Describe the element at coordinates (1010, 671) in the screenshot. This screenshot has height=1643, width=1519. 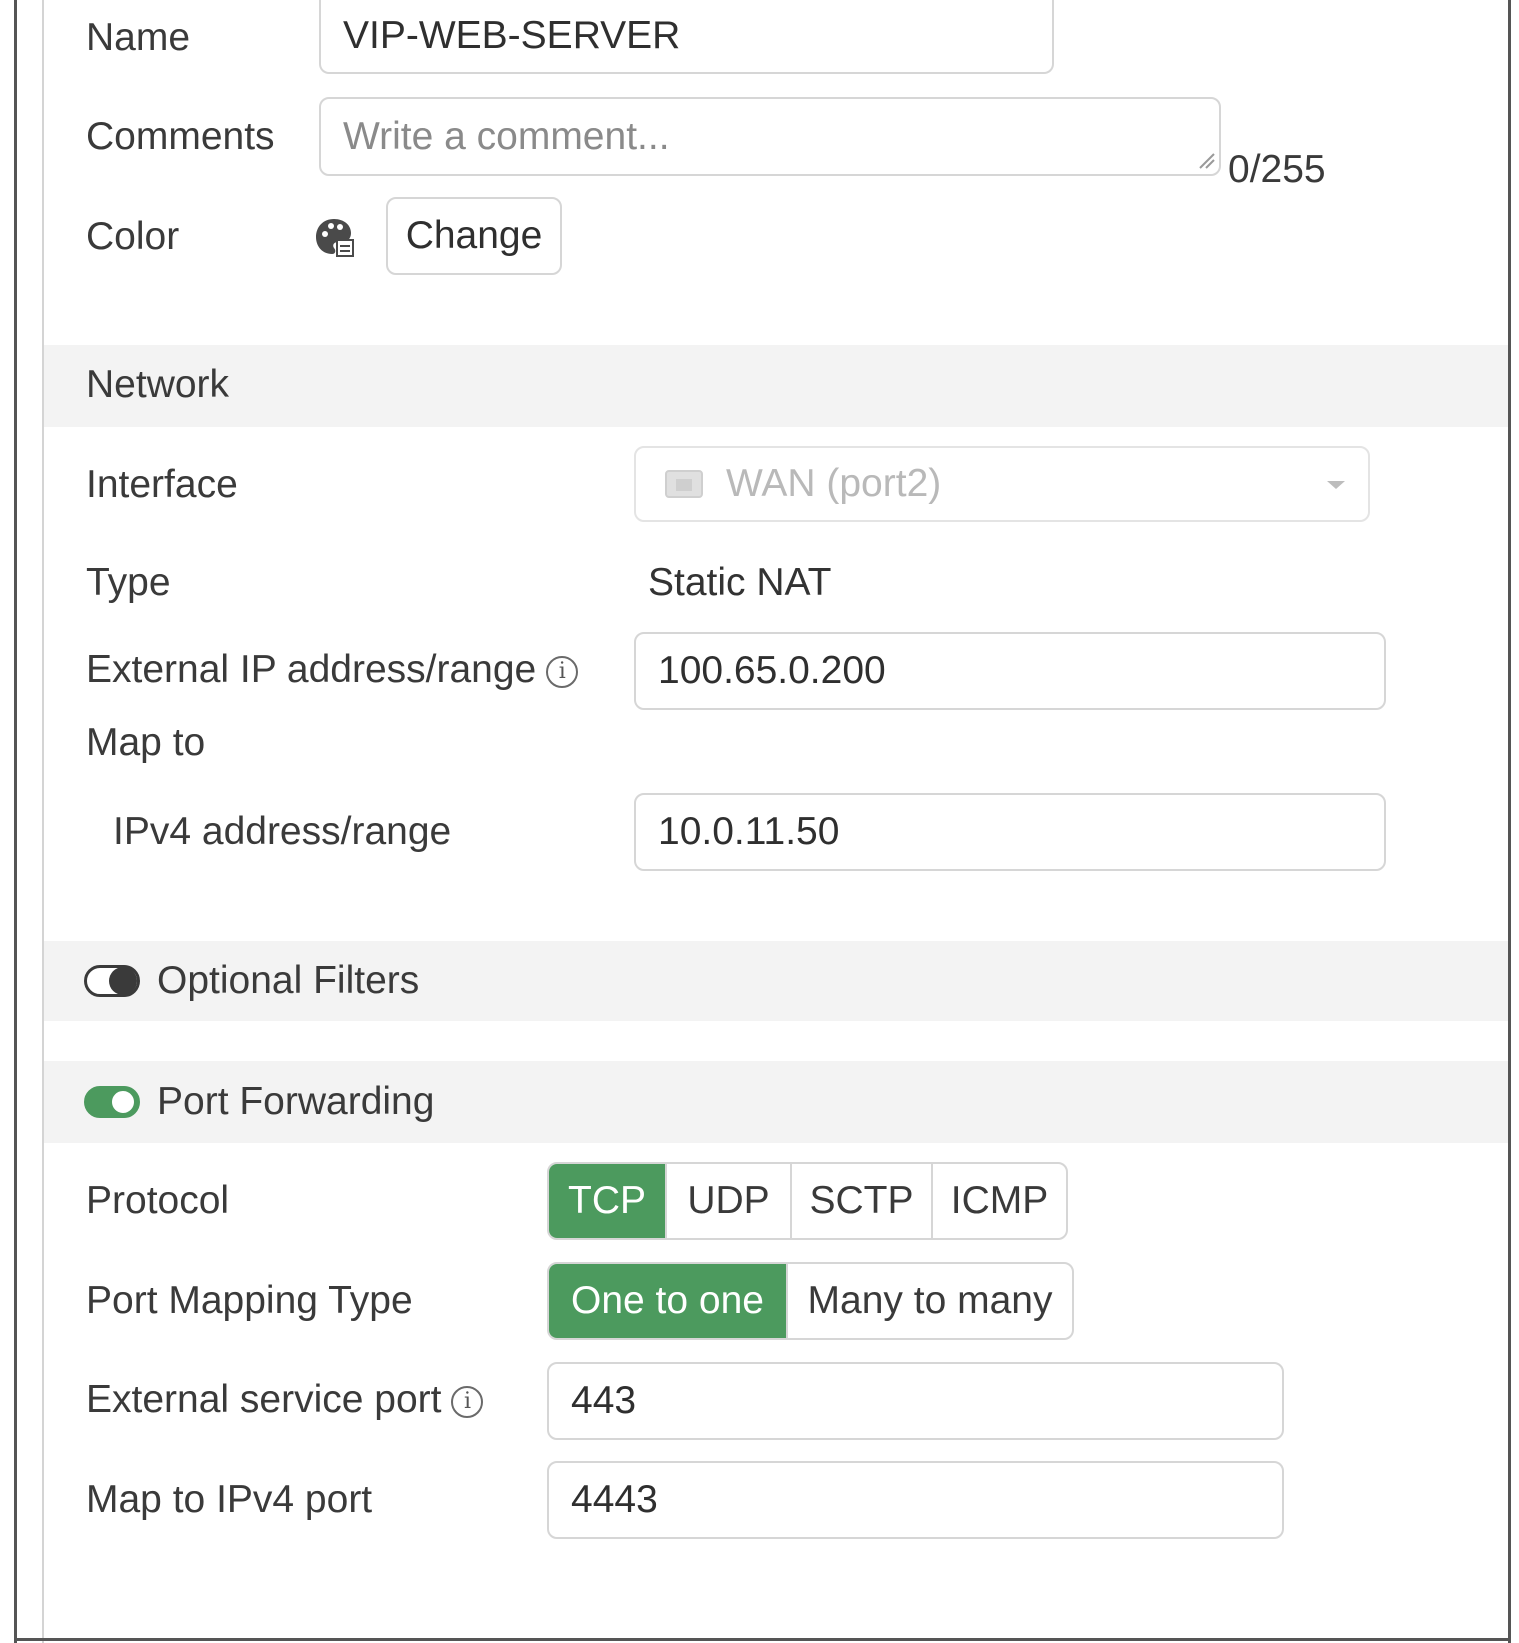
I see `external-ip-input: 100.65.0.200` at that location.